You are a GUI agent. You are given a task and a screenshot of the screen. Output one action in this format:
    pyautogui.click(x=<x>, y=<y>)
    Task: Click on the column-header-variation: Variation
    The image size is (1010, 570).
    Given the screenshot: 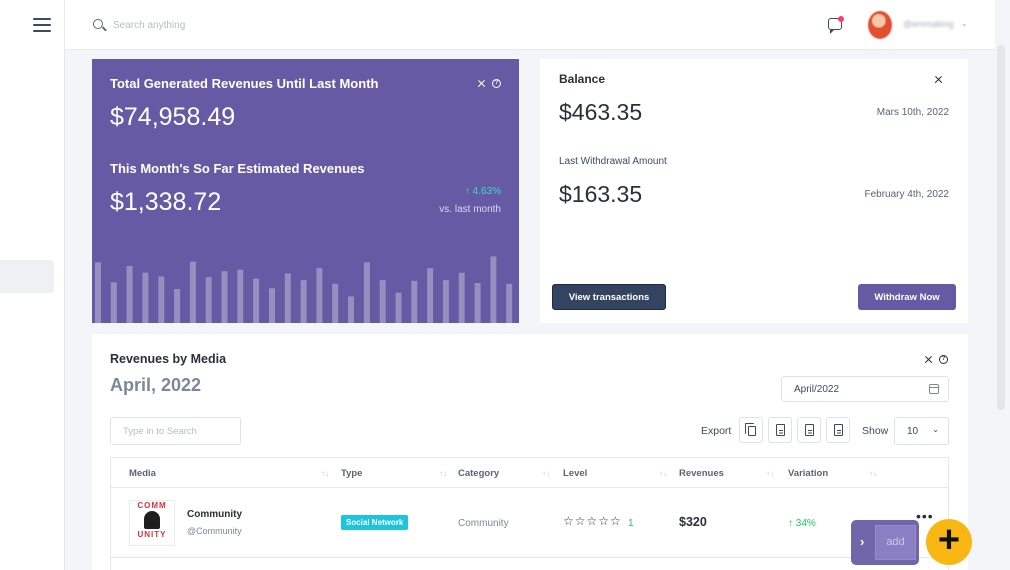 What is the action you would take?
    pyautogui.click(x=808, y=473)
    